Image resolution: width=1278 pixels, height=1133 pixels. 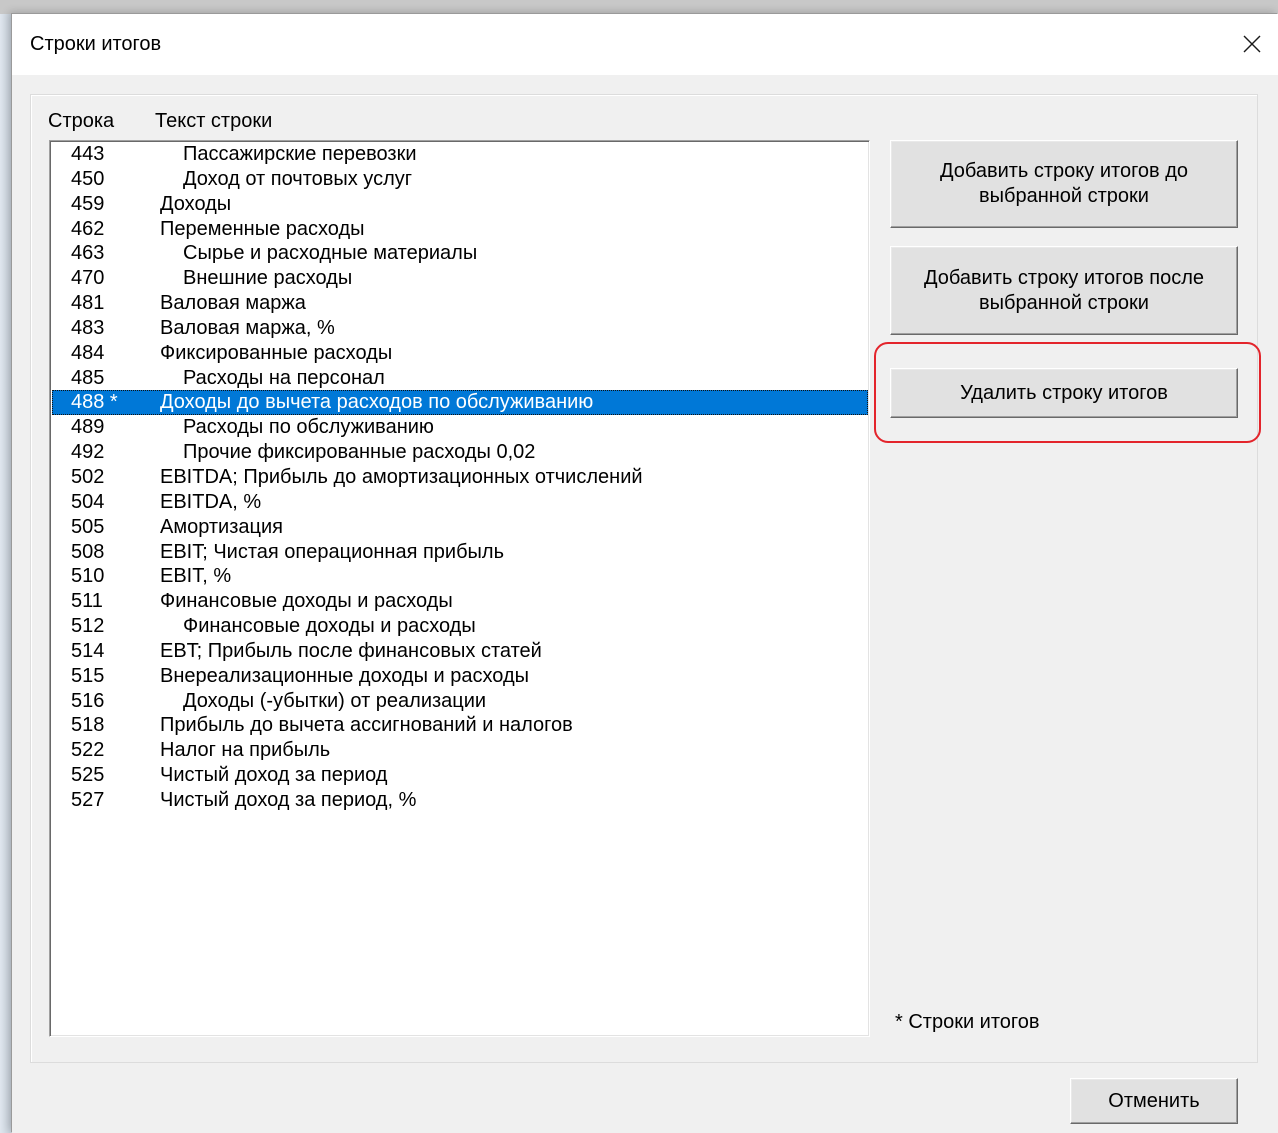 I want to click on row-number: 443, so click(x=88, y=154).